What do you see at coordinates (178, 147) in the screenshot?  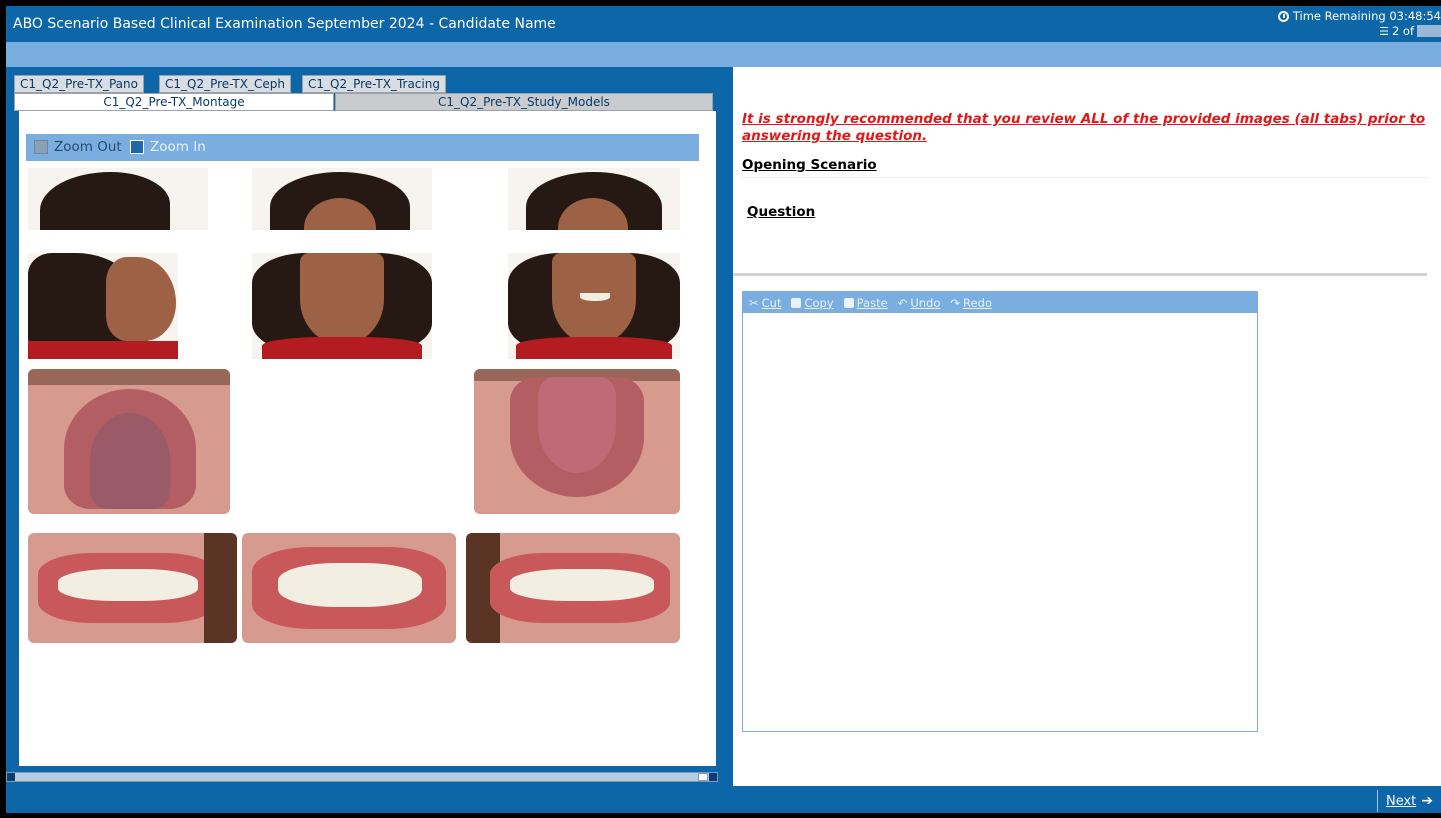 I see `zoom-in-label: Zoom In` at bounding box center [178, 147].